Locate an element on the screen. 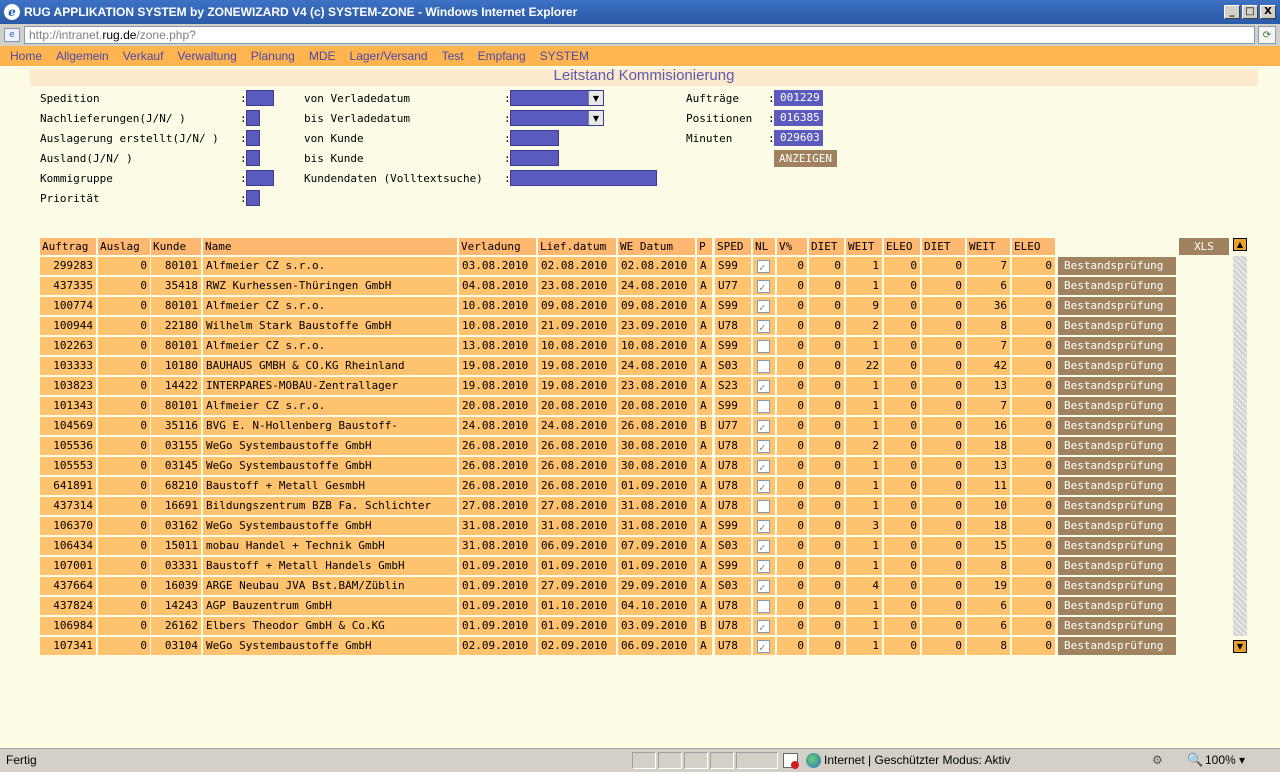 The width and height of the screenshot is (1280, 772). menu-item-system: SYSTEM is located at coordinates (564, 56).